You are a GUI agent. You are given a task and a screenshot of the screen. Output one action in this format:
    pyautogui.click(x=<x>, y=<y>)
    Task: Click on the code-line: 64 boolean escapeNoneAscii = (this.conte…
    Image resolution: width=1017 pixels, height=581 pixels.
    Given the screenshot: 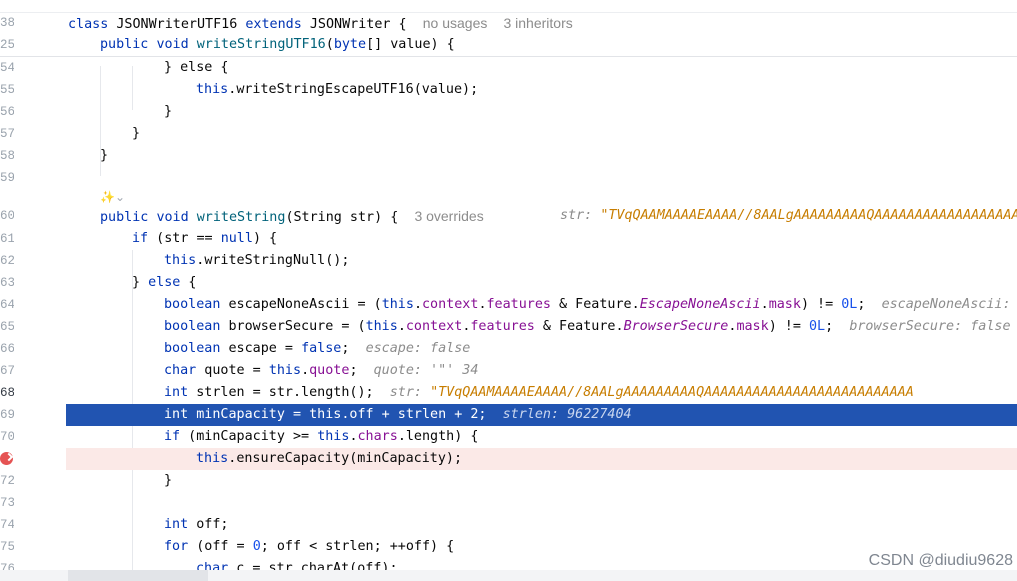 What is the action you would take?
    pyautogui.click(x=508, y=305)
    